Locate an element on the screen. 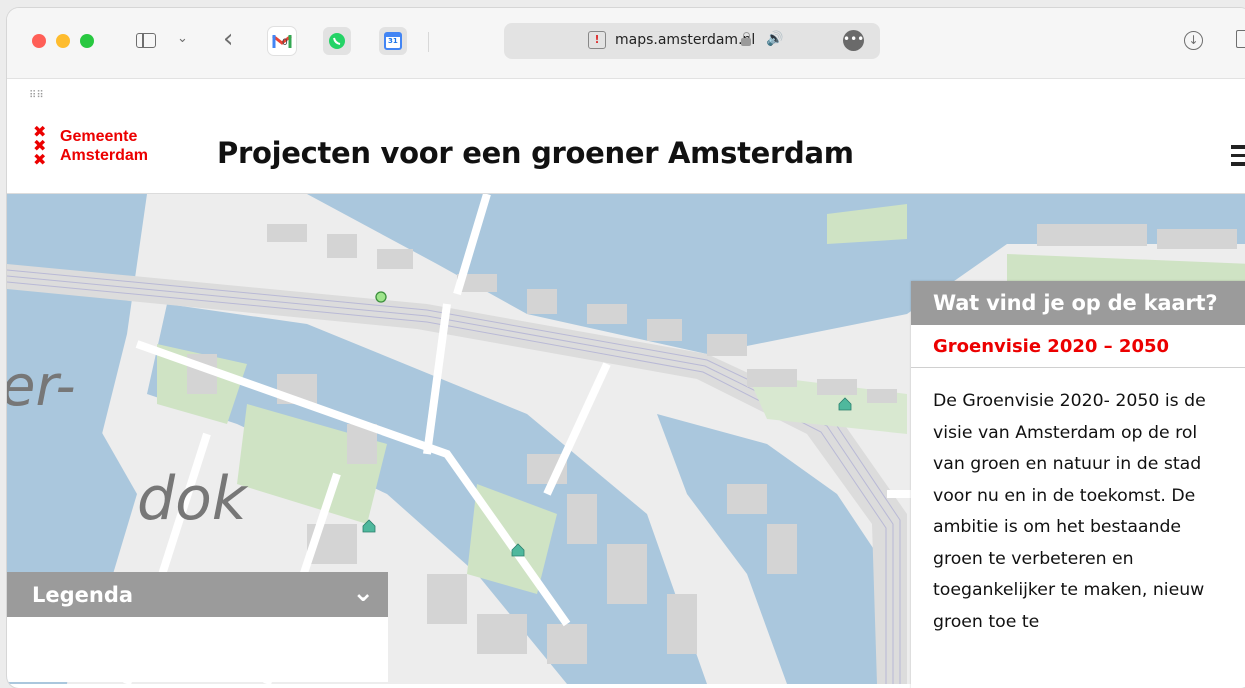  map-place-label: er- is located at coordinates (41, 386).